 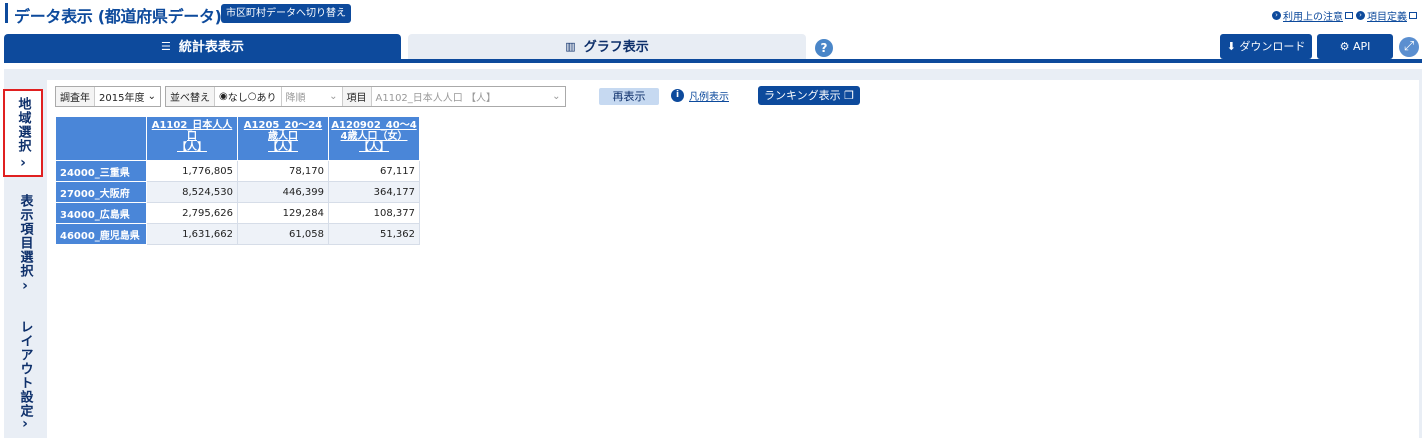 What do you see at coordinates (192, 234) in the screenshot?
I see `table-cell: 1,631,662` at bounding box center [192, 234].